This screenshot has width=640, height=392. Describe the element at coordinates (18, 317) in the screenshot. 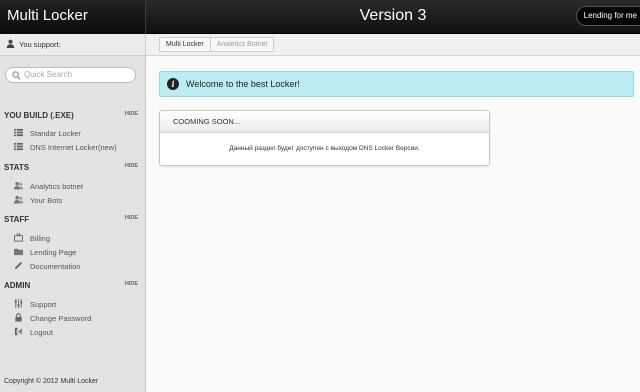

I see `lock-icon` at that location.